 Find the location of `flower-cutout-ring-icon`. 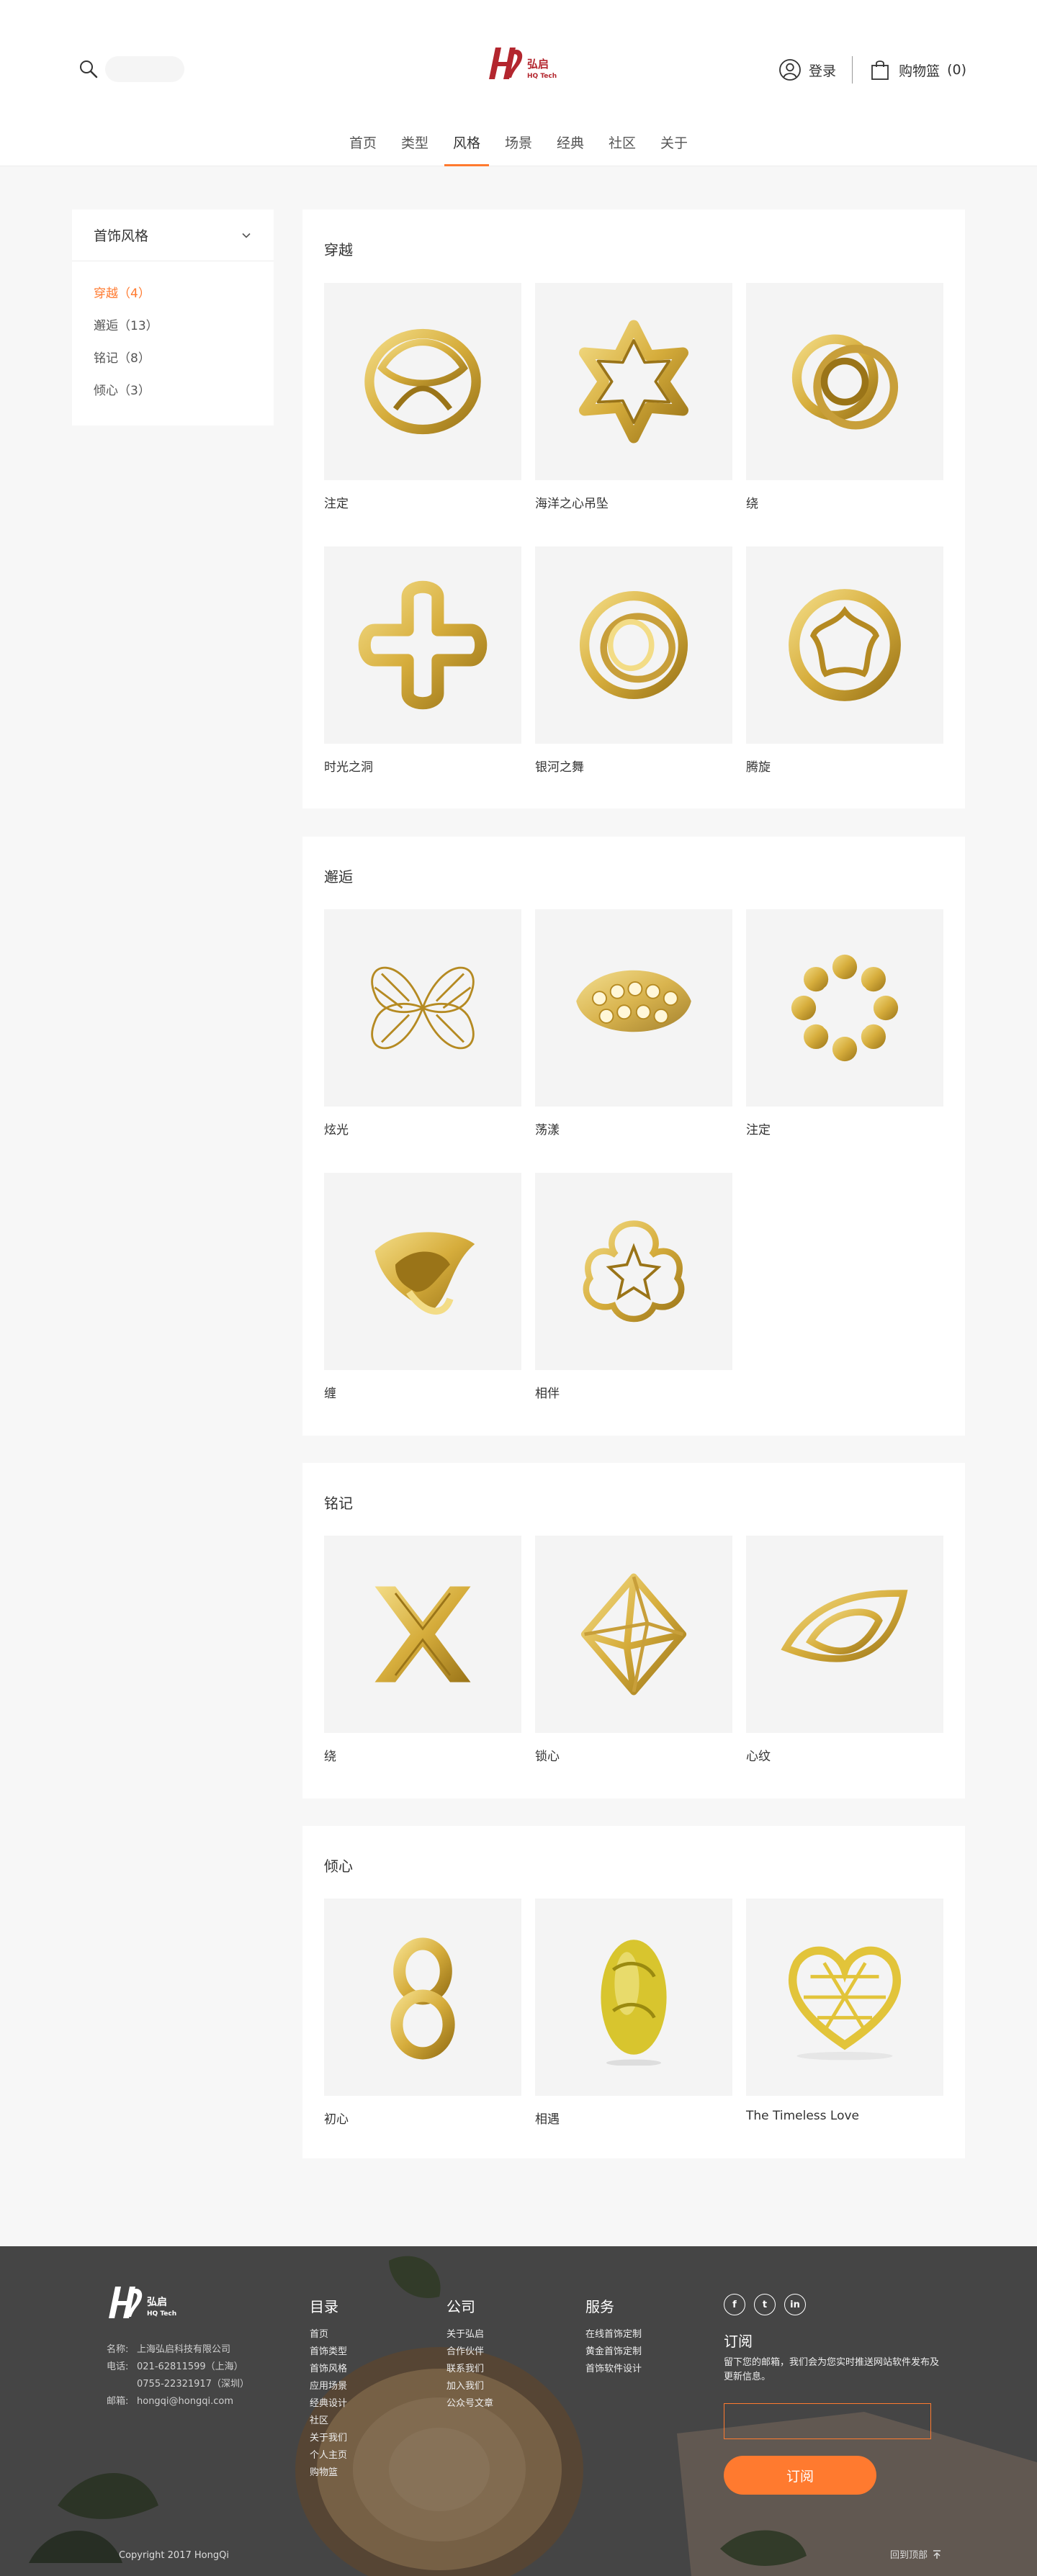

flower-cutout-ring-icon is located at coordinates (845, 645).